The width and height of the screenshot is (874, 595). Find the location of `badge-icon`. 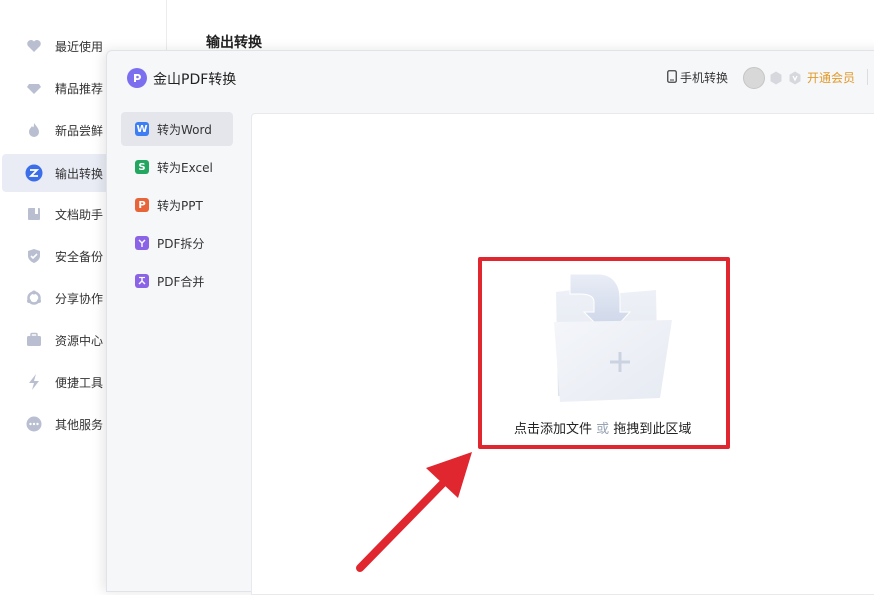

badge-icon is located at coordinates (776, 77).